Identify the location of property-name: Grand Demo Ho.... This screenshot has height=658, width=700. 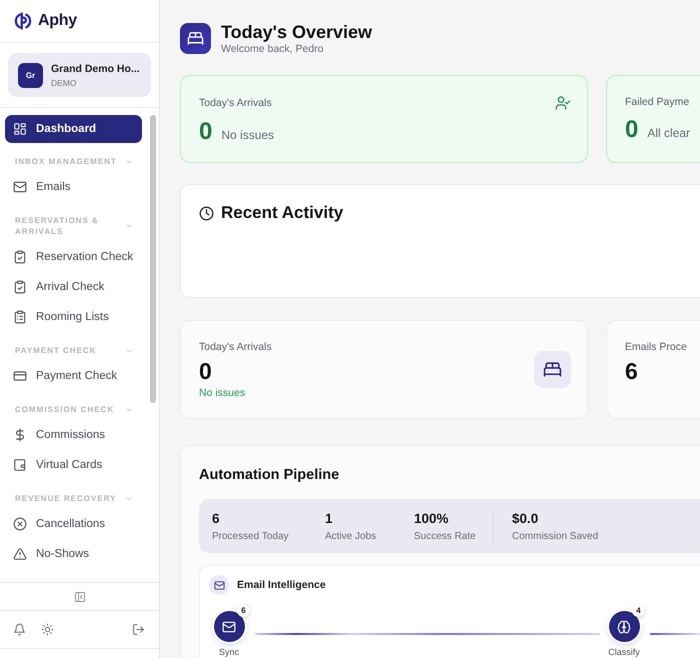
(95, 69).